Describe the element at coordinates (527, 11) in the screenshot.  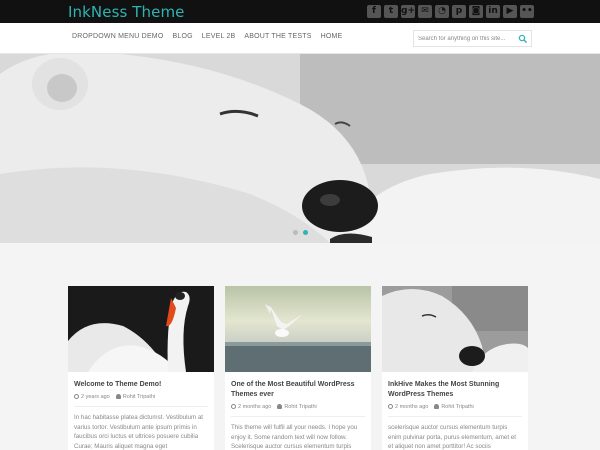
I see `flickr-icon: ••` at that location.